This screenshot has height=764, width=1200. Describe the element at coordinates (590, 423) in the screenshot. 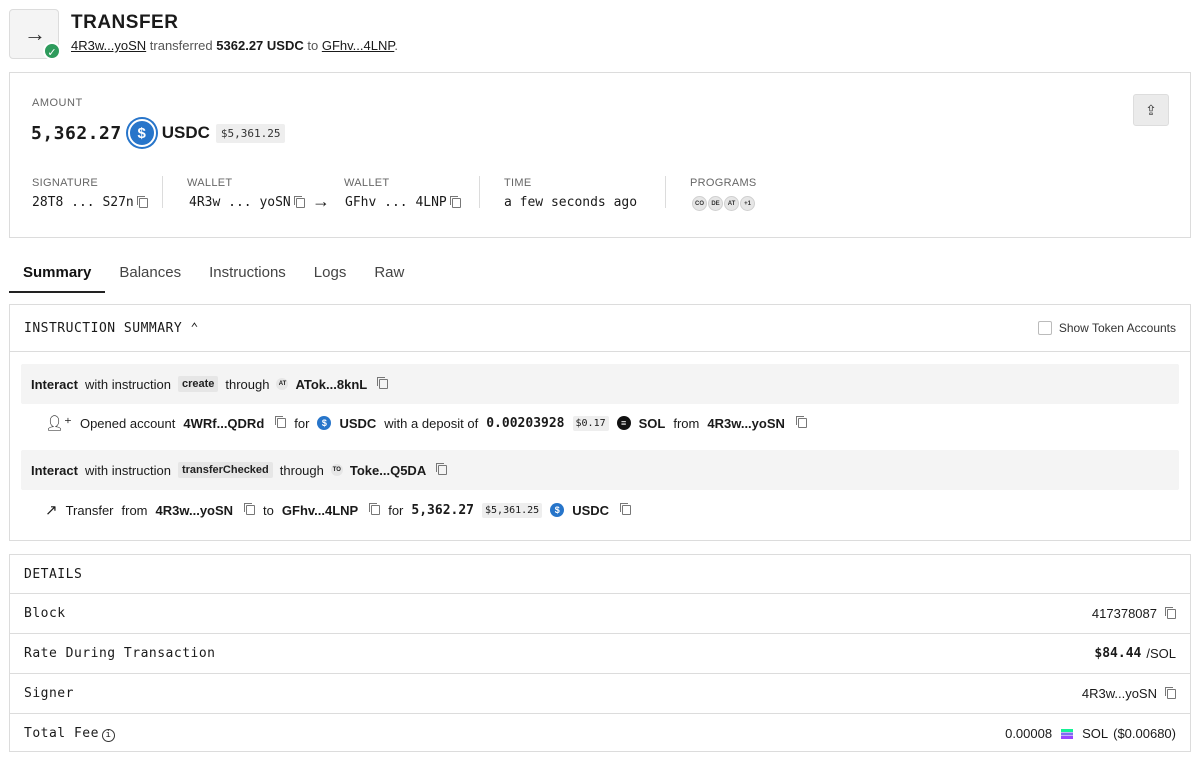

I see `deposit-usd-badge: $0.17` at that location.